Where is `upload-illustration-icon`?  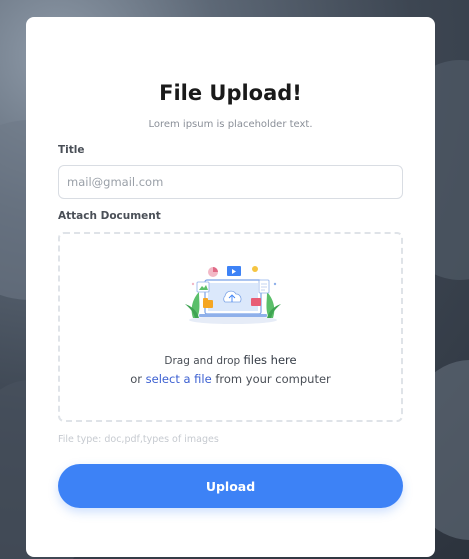
upload-illustration-icon is located at coordinates (233, 295).